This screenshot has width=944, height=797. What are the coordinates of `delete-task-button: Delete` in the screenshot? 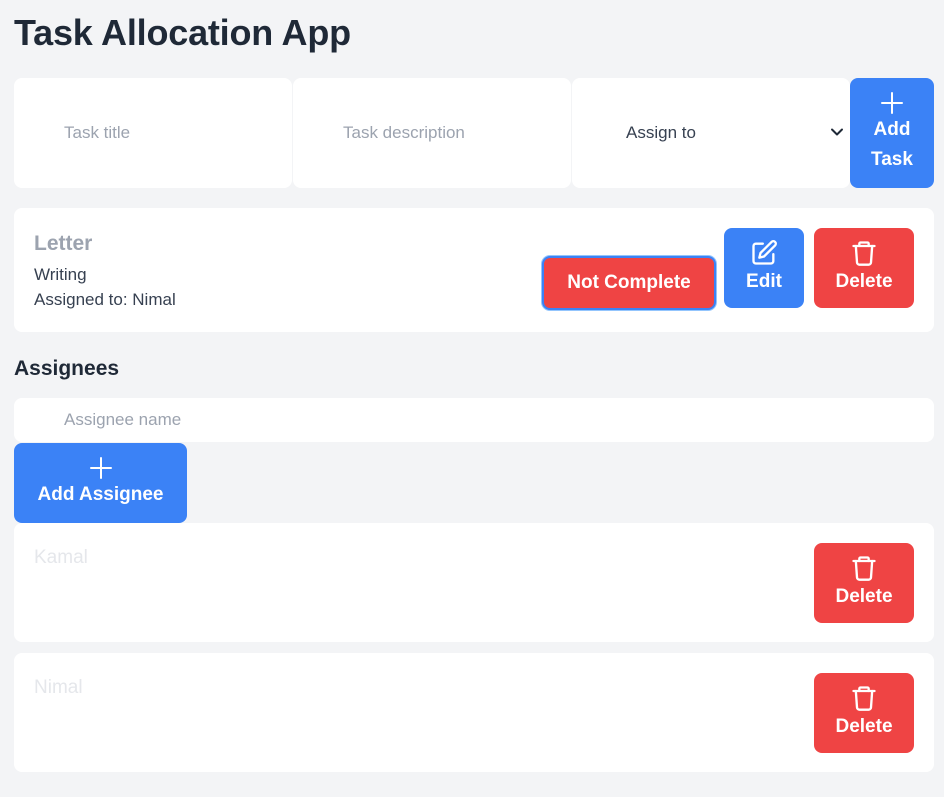 It's located at (864, 268).